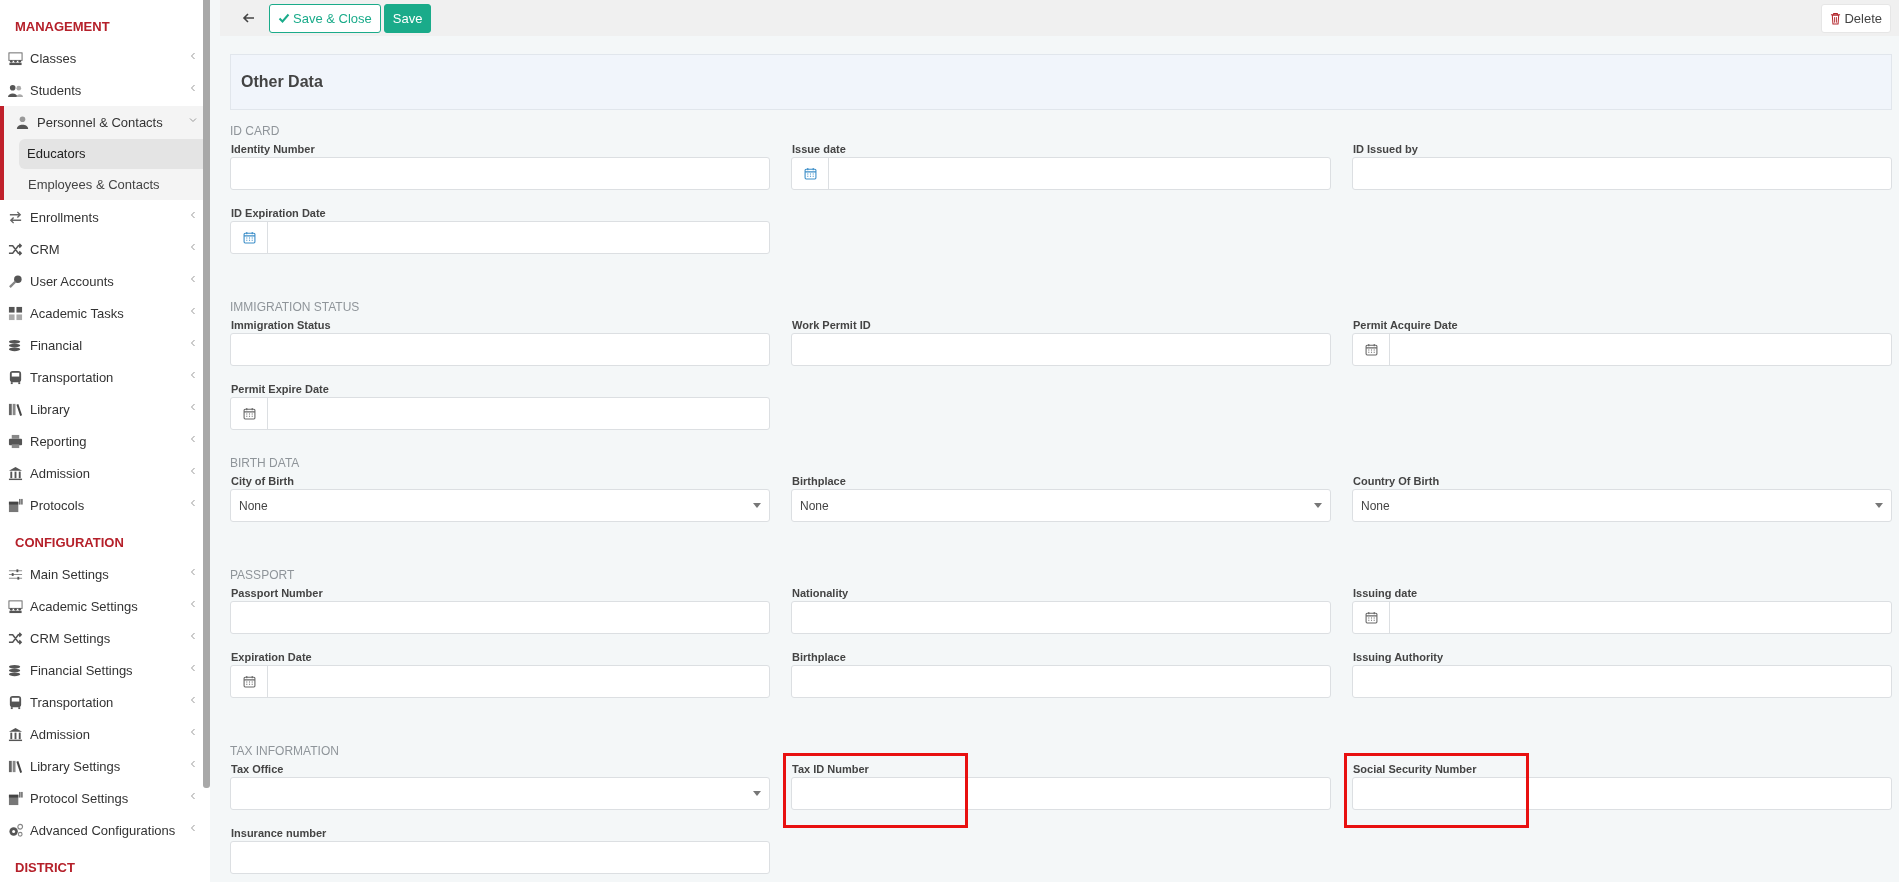  I want to click on section-title: Other Data, so click(282, 82).